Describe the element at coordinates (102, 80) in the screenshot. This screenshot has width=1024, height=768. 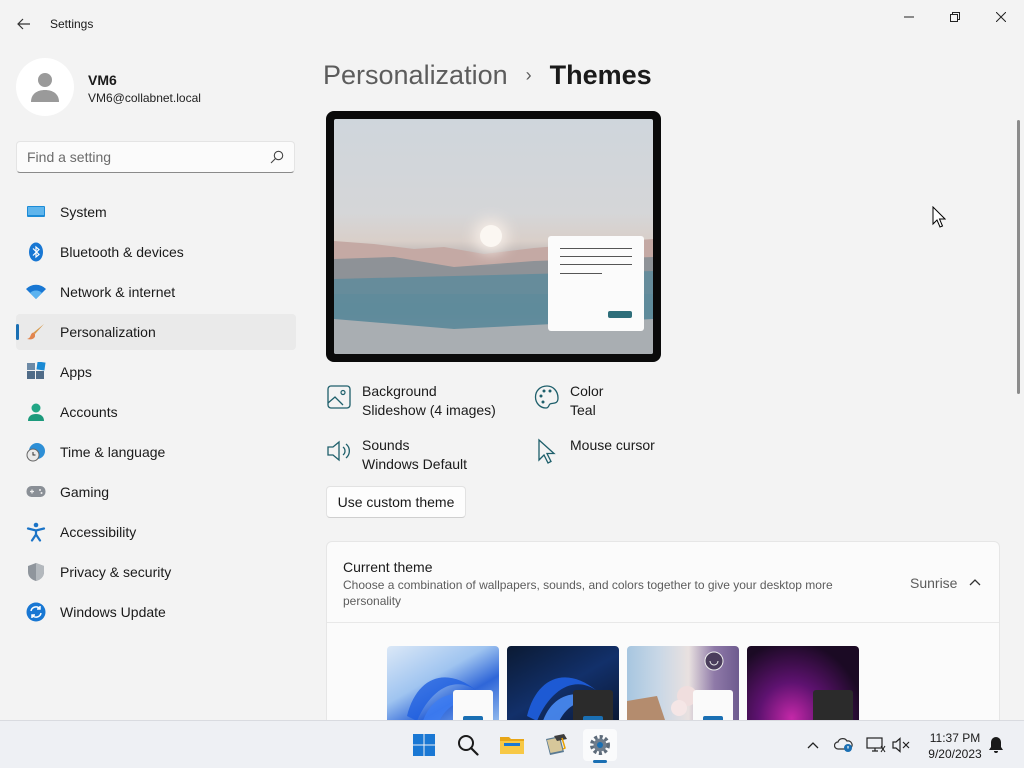
I see `user-name: VM6` at that location.